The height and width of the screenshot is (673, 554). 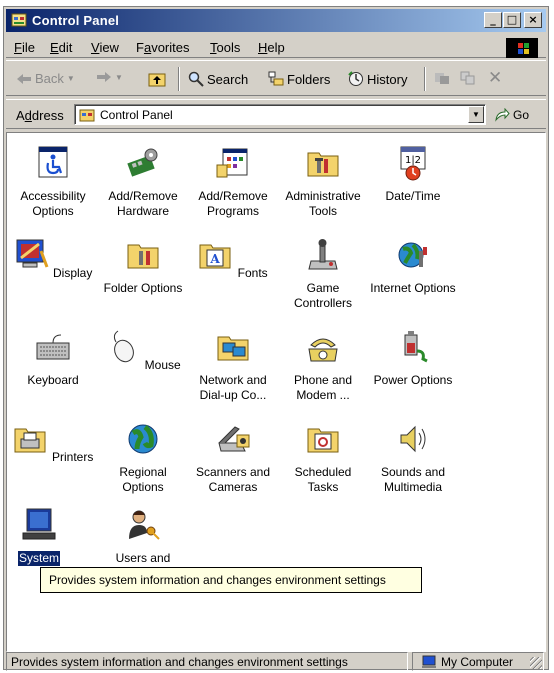 I want to click on item-accessibility-options: Accessibility Options, so click(x=53, y=182).